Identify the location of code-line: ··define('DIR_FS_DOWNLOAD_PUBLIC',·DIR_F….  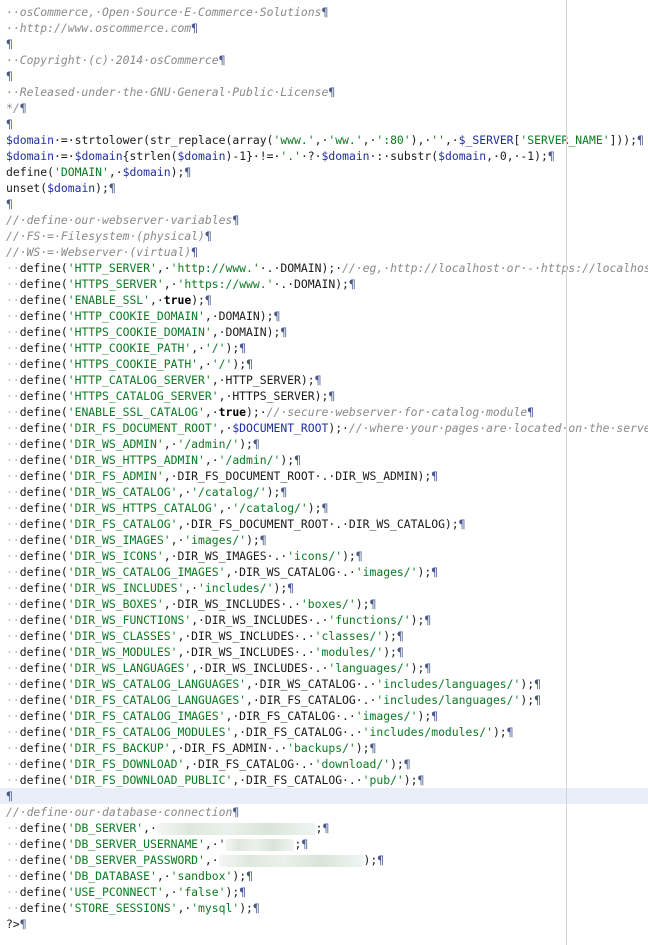
(324, 780).